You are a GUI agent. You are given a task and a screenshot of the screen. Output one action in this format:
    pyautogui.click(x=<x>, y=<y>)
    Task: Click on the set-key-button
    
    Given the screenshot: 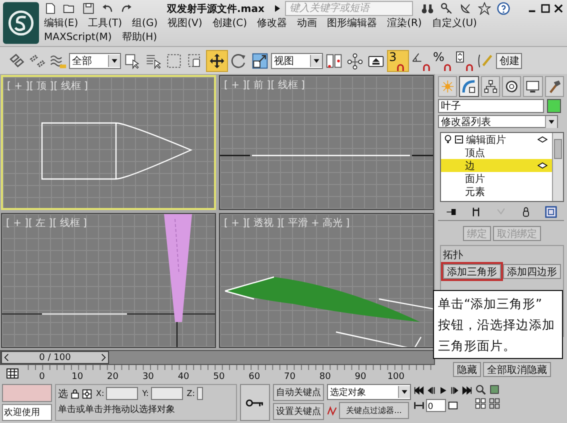 What is the action you would take?
    pyautogui.click(x=255, y=402)
    